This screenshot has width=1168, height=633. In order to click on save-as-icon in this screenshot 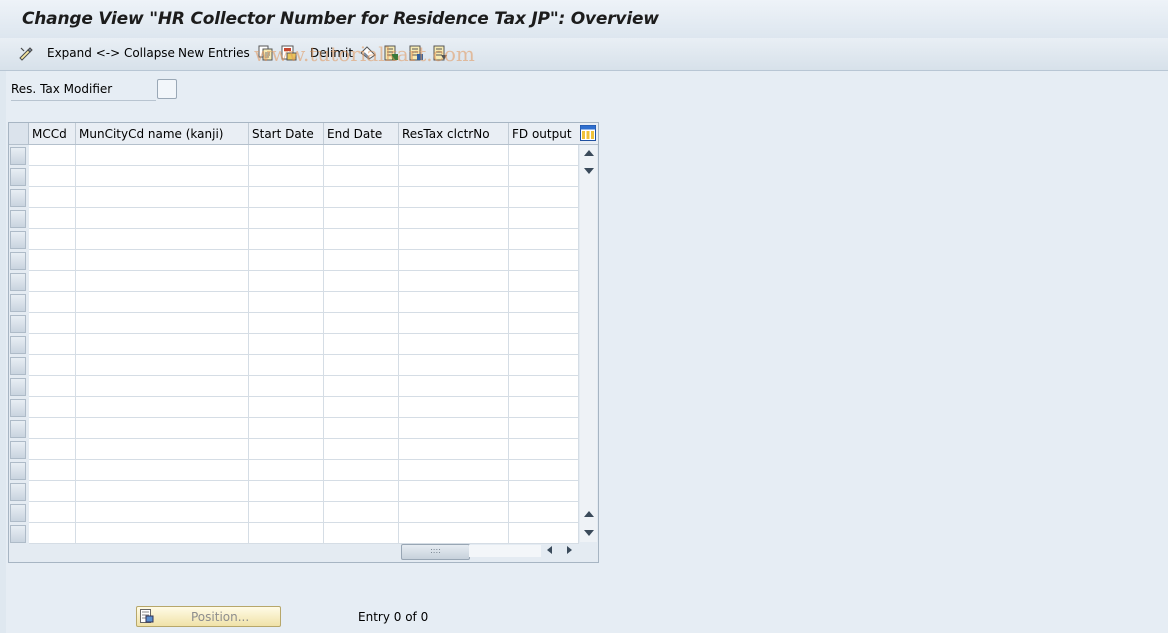, I will do `click(289, 53)`.